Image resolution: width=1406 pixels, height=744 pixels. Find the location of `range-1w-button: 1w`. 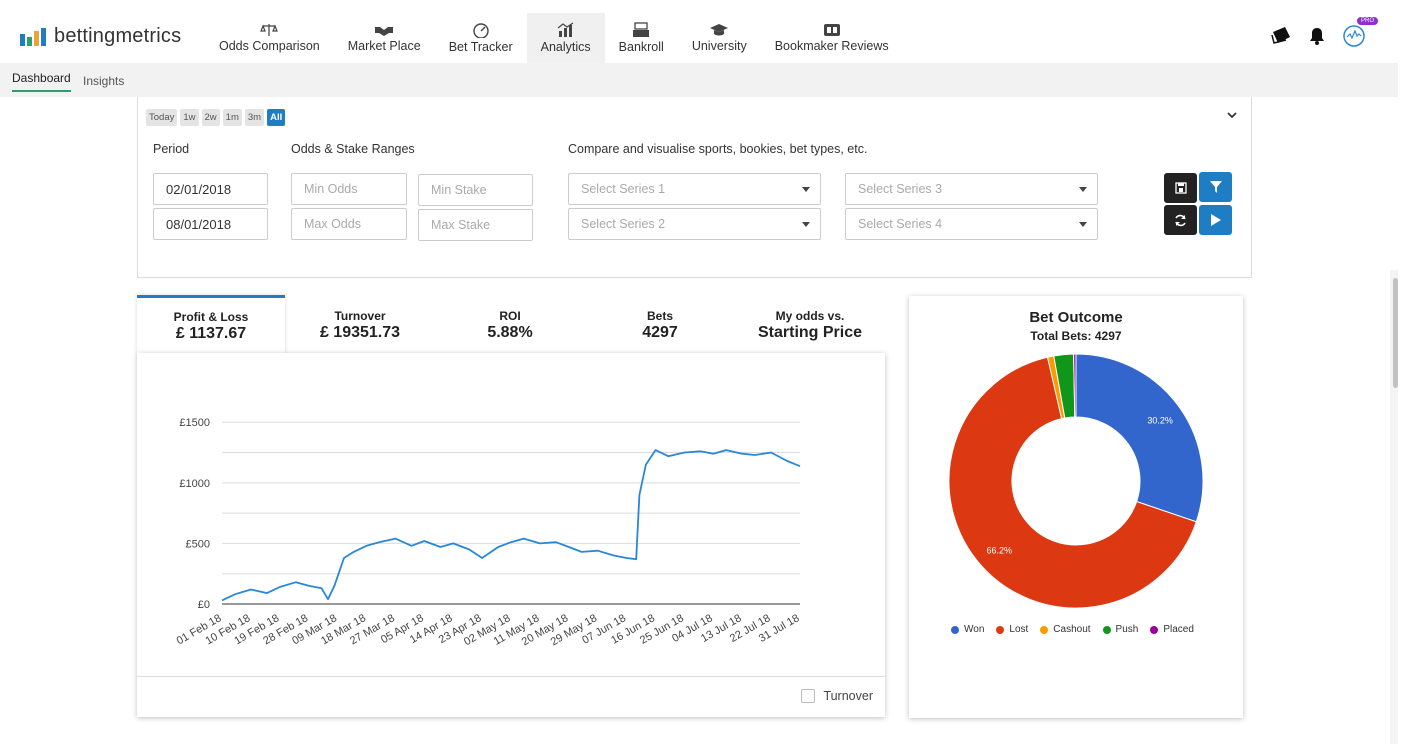

range-1w-button: 1w is located at coordinates (189, 117).